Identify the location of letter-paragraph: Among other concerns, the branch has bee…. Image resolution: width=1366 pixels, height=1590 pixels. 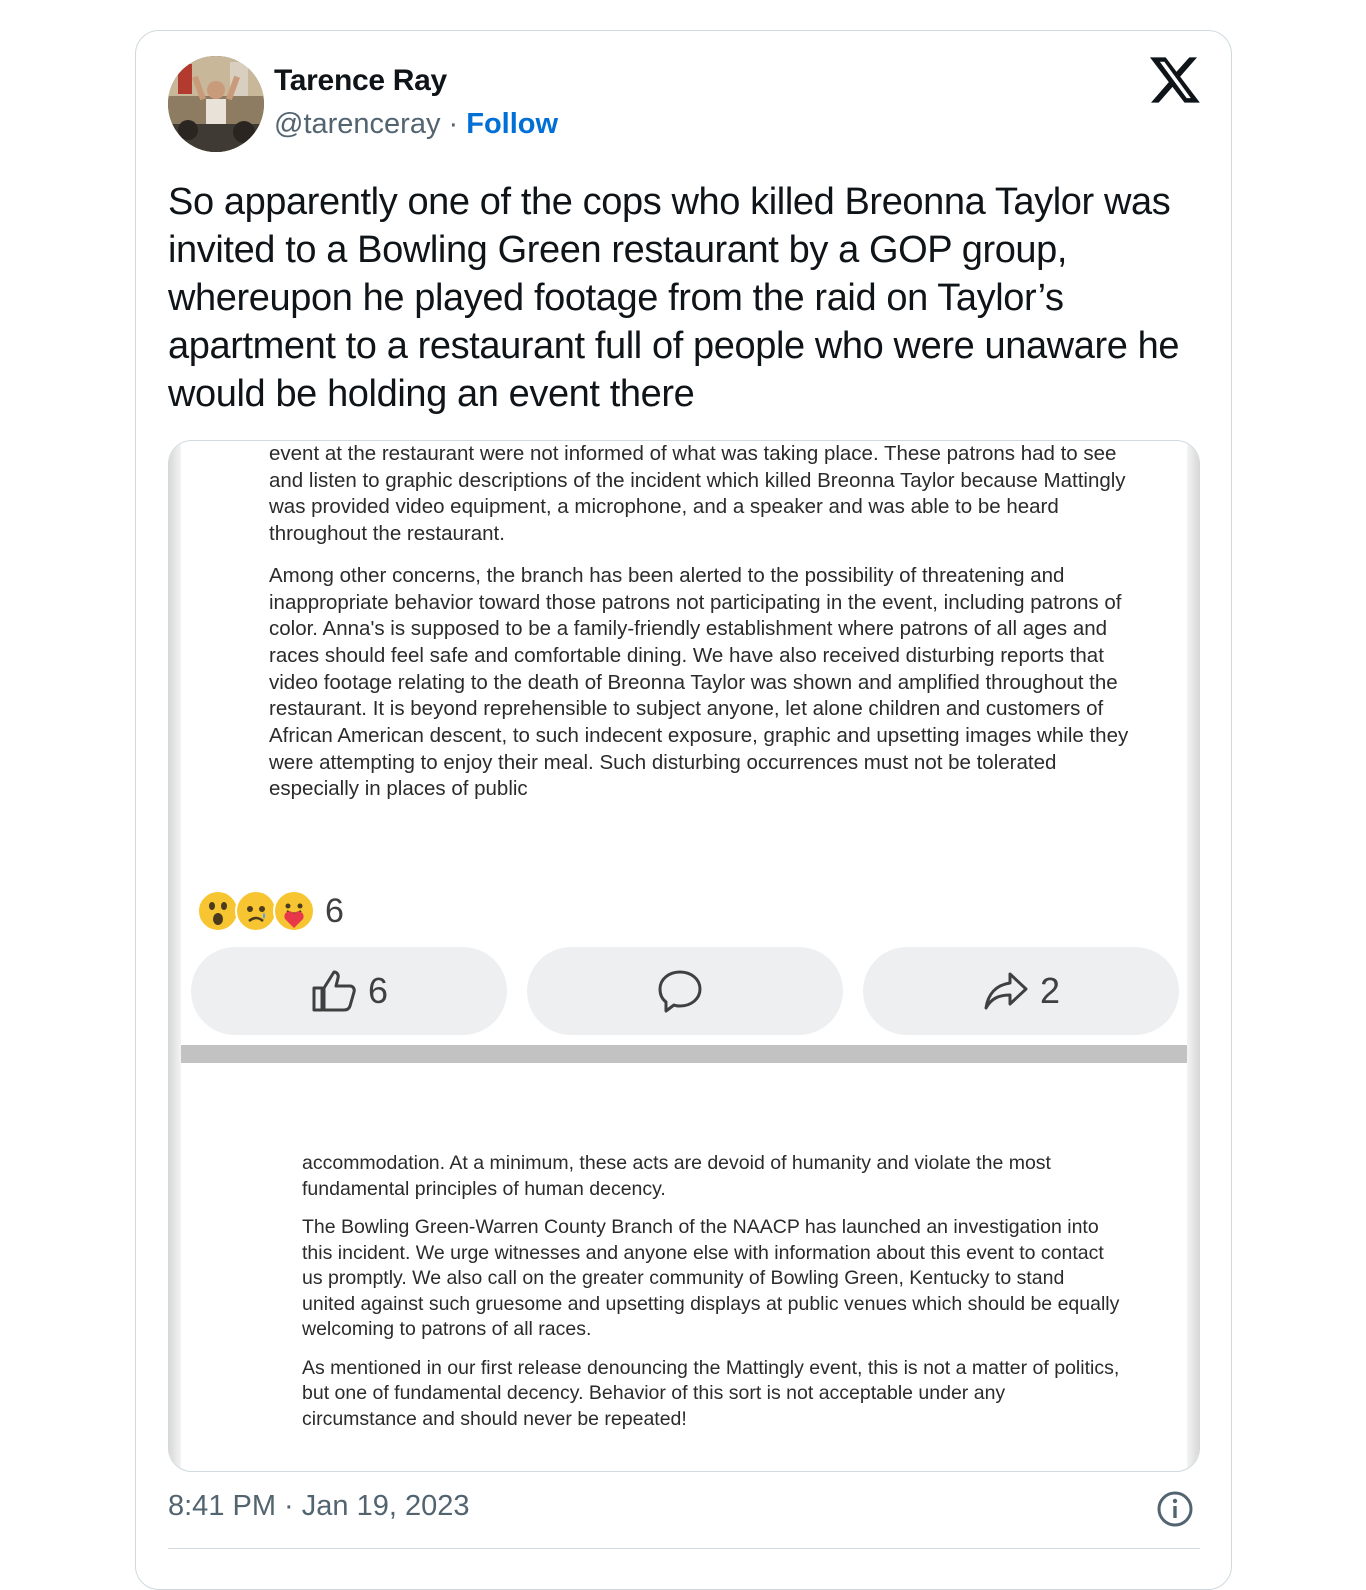
(699, 682).